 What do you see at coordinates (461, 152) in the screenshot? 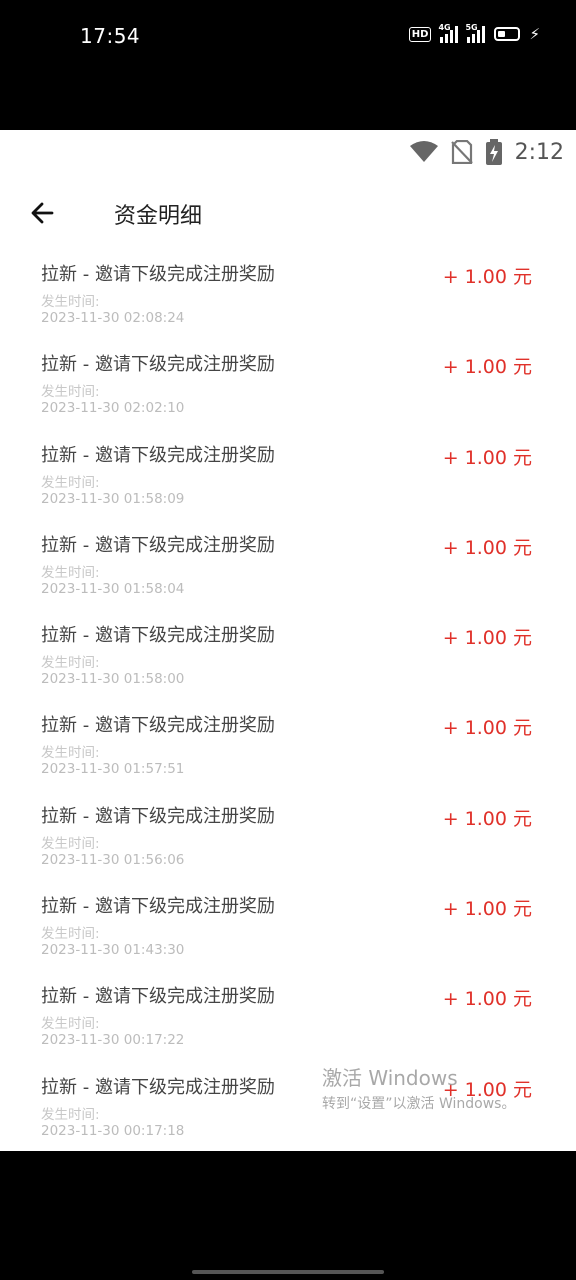
I see `no-sim-icon` at bounding box center [461, 152].